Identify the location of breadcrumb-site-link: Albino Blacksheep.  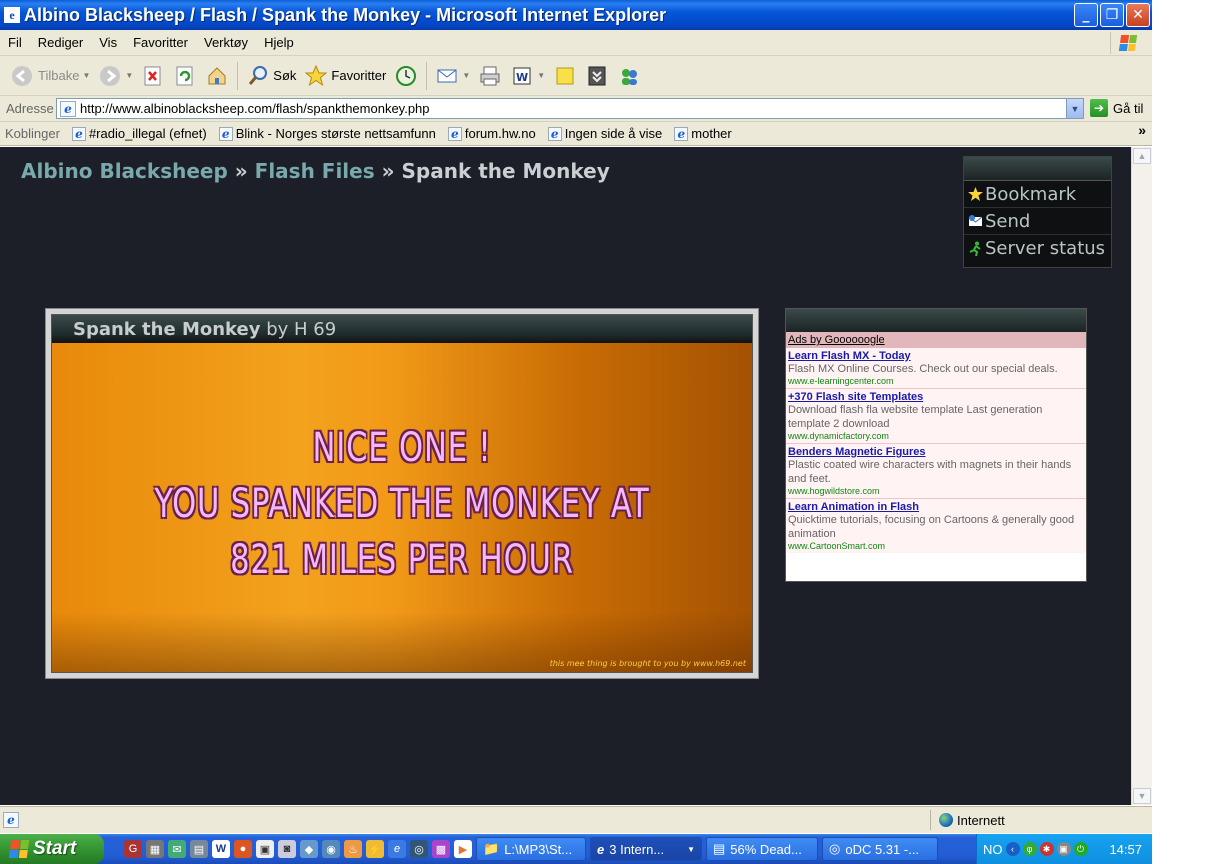
(124, 171).